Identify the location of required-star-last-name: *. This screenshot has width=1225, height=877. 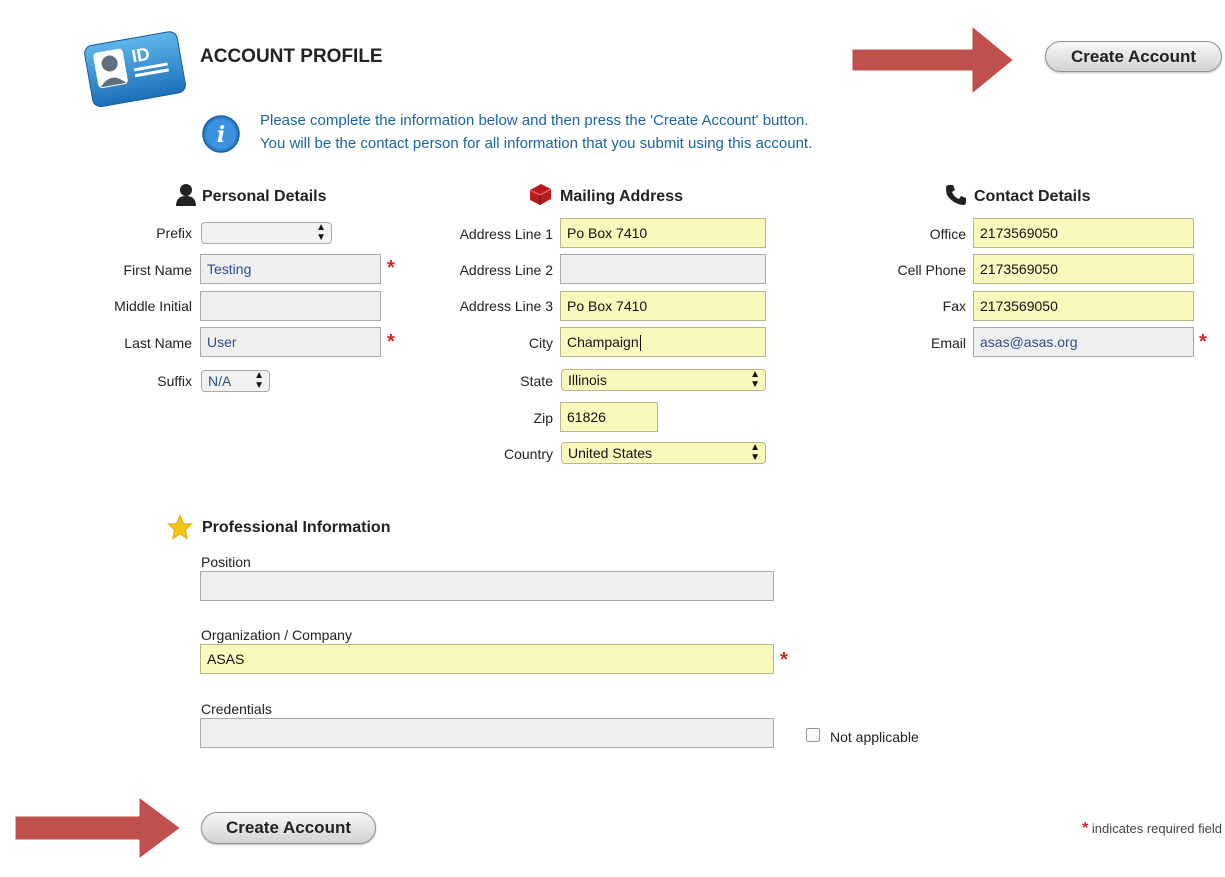
(391, 342).